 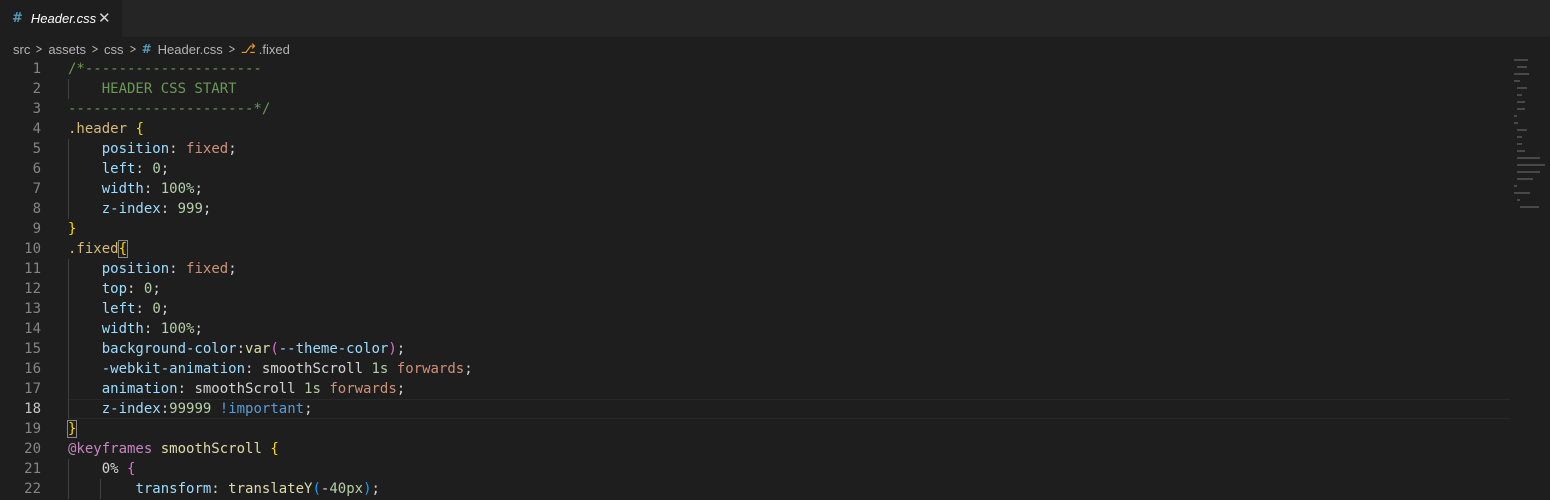 I want to click on line-number: 11, so click(x=32, y=269).